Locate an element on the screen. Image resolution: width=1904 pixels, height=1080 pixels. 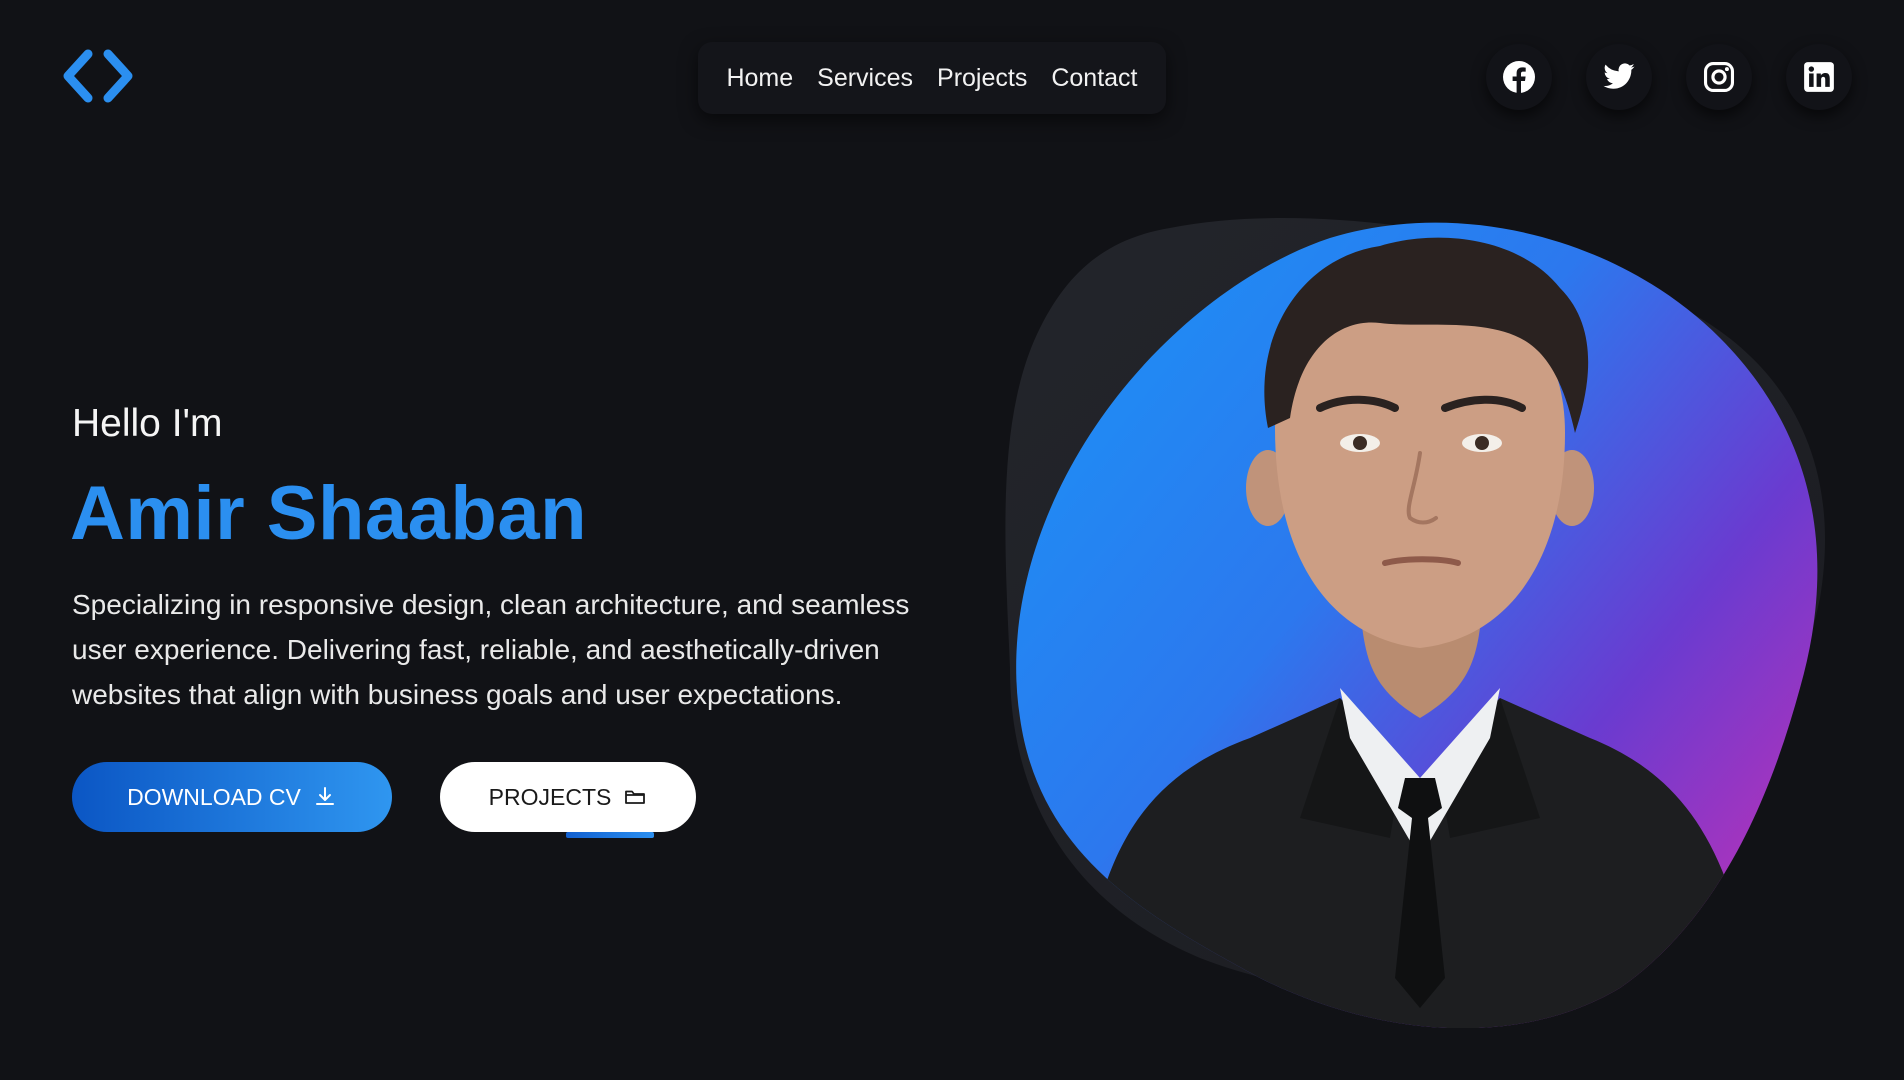
nav-services: Services is located at coordinates (865, 78).